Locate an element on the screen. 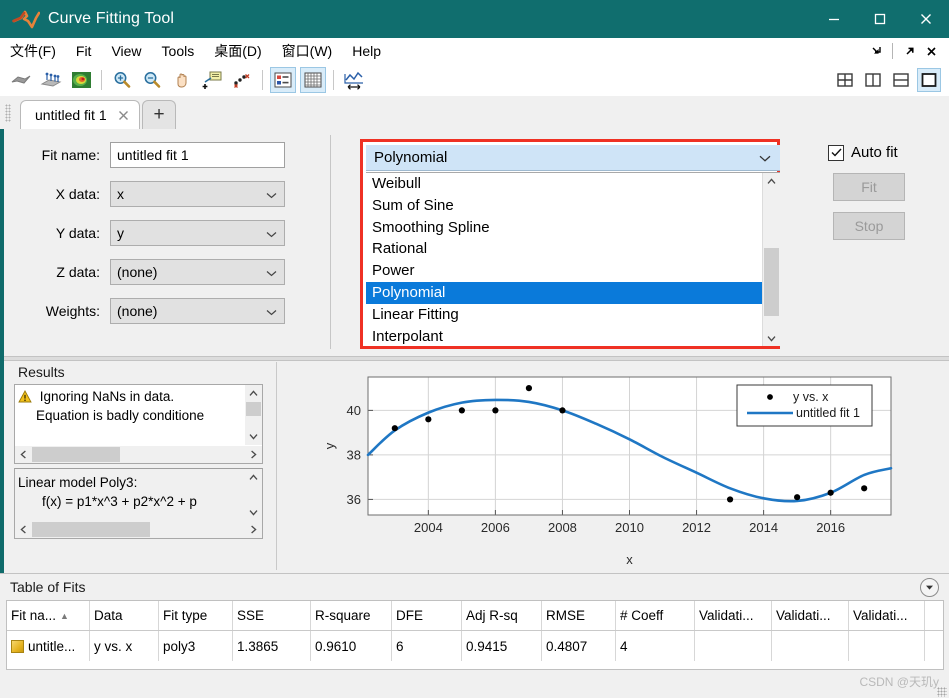 The height and width of the screenshot is (698, 949). results-vertical-scrollbar is located at coordinates (253, 415).